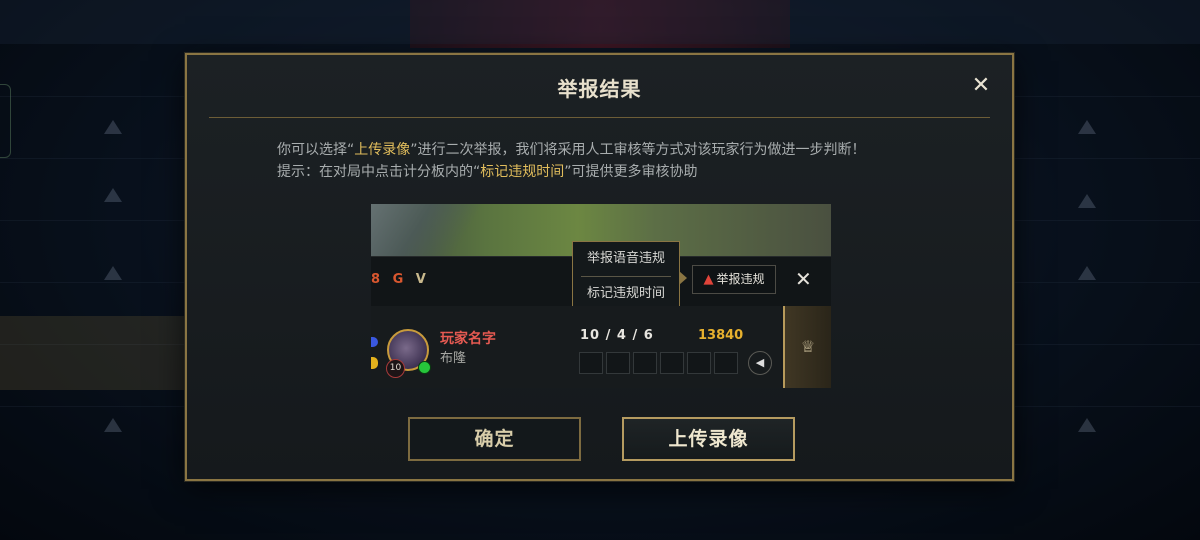 This screenshot has height=540, width=1200. I want to click on champion-level-badge: 10, so click(395, 368).